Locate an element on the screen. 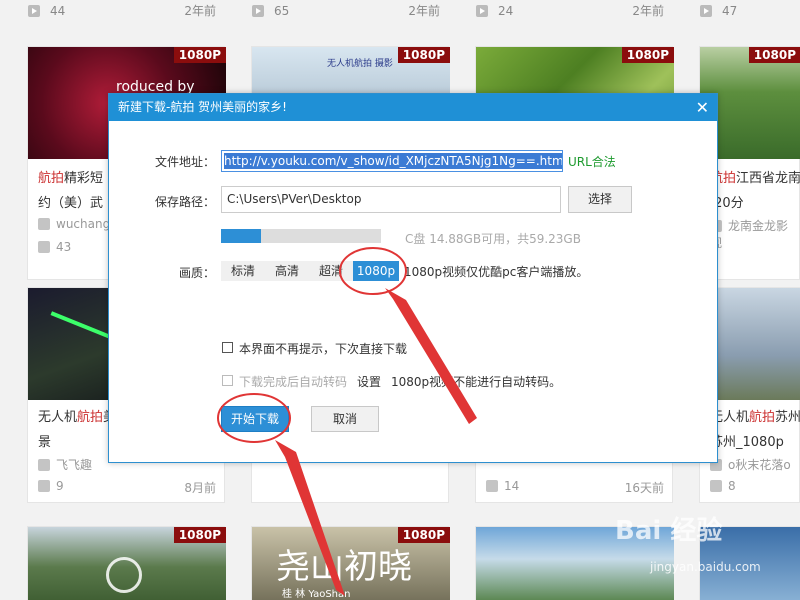 The width and height of the screenshot is (800, 600). video-meta: 24 2年前 is located at coordinates (575, 11).